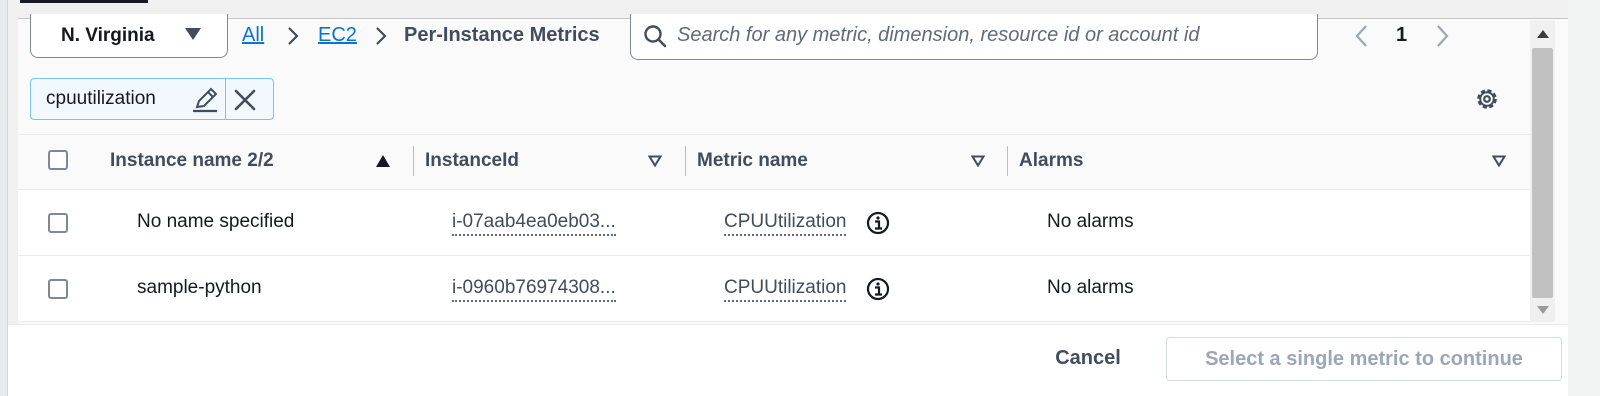  What do you see at coordinates (192, 161) in the screenshot?
I see `column-header-instance-name: Instance name 2/2` at bounding box center [192, 161].